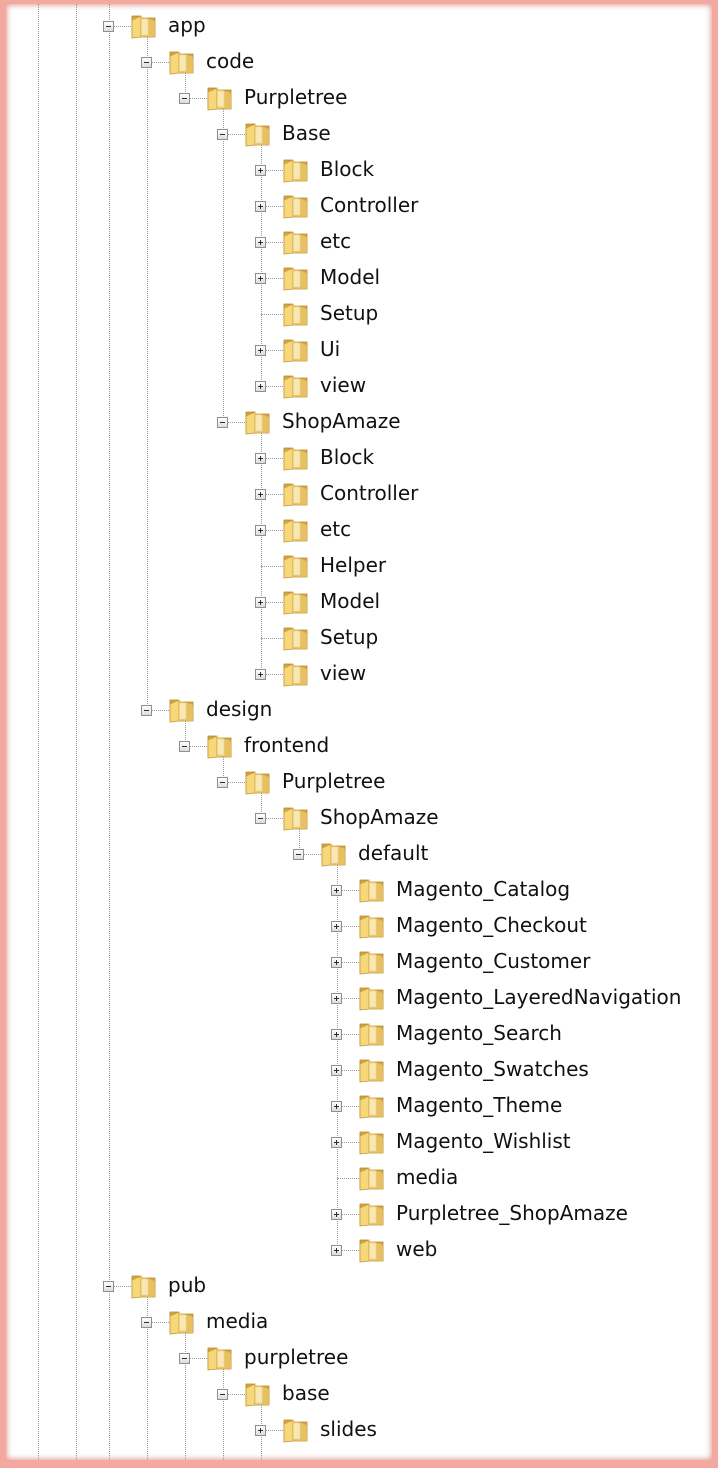 This screenshot has height=1468, width=718. What do you see at coordinates (539, 997) in the screenshot?
I see `tree-node-label: Magento_LayeredNavigation` at bounding box center [539, 997].